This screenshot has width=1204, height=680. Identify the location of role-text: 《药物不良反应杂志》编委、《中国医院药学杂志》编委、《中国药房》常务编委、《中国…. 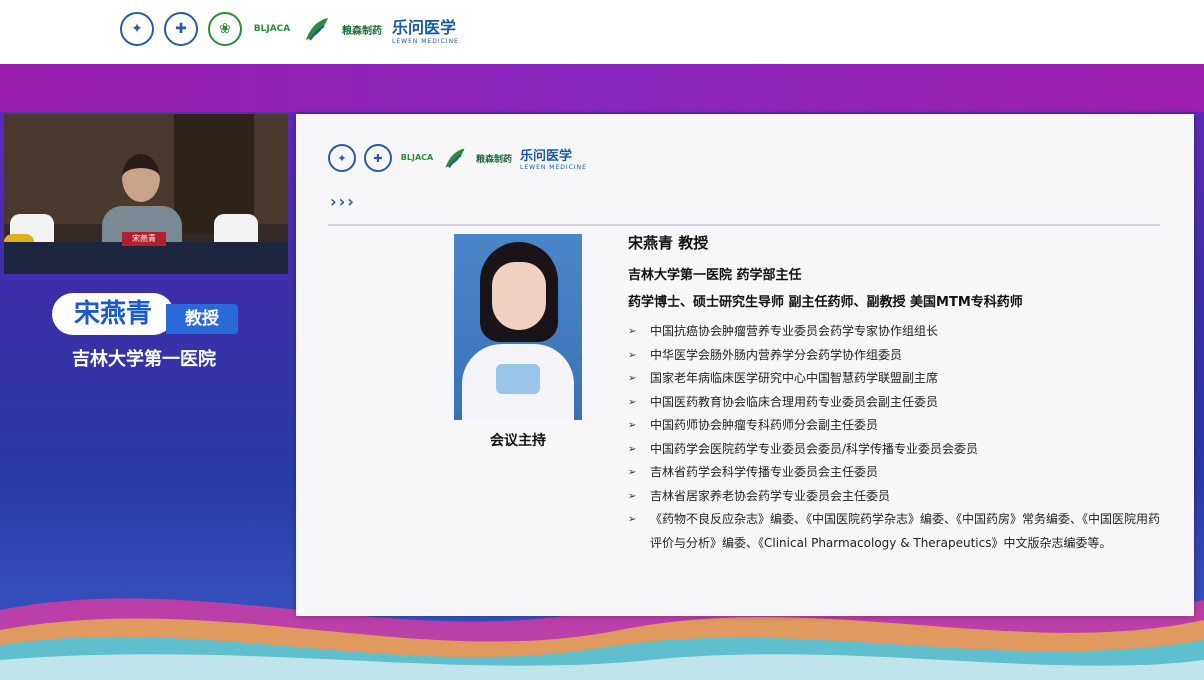
(905, 531).